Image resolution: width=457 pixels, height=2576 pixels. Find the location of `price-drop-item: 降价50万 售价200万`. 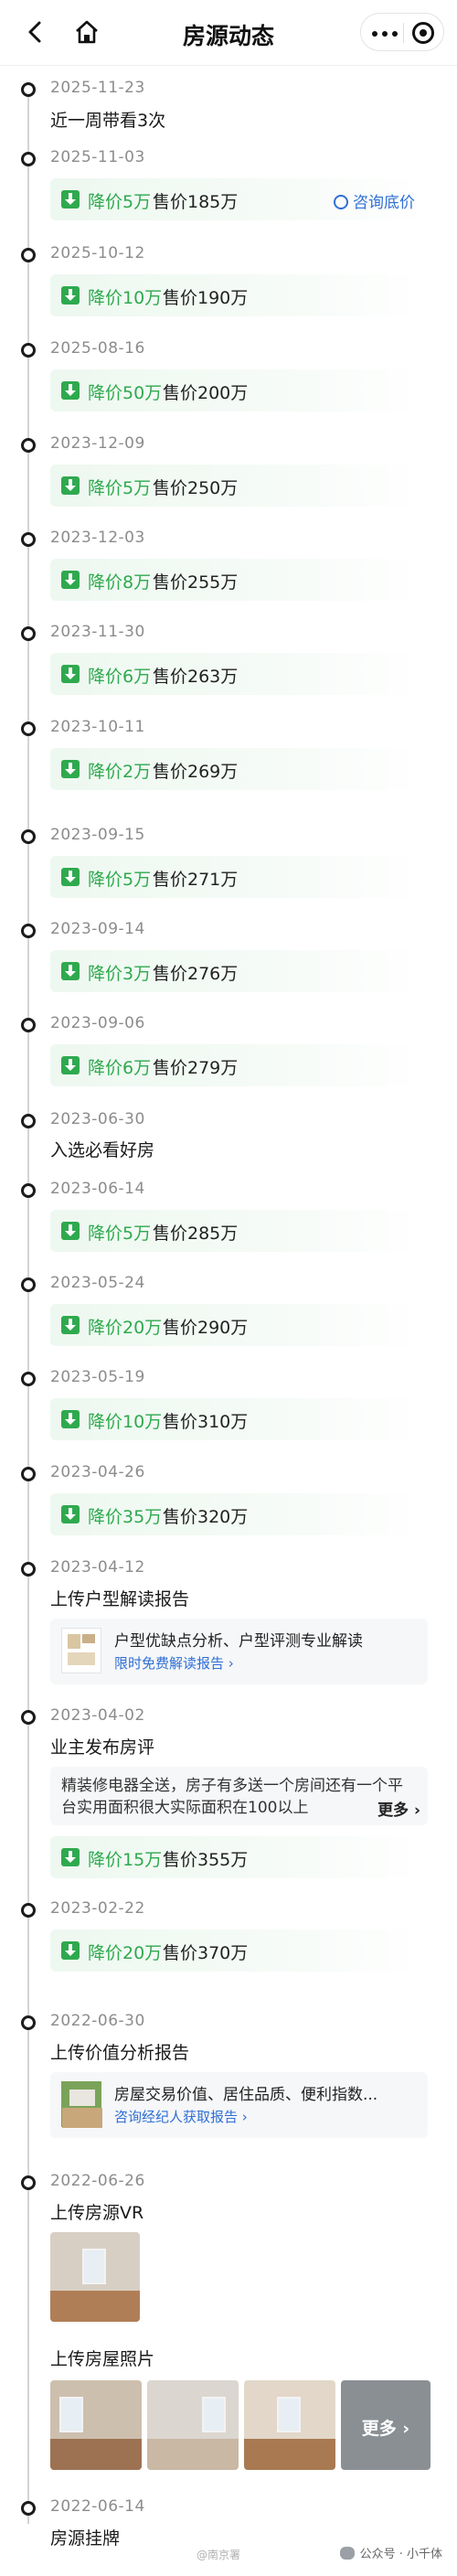

price-drop-item: 降价50万 售价200万 is located at coordinates (239, 390).